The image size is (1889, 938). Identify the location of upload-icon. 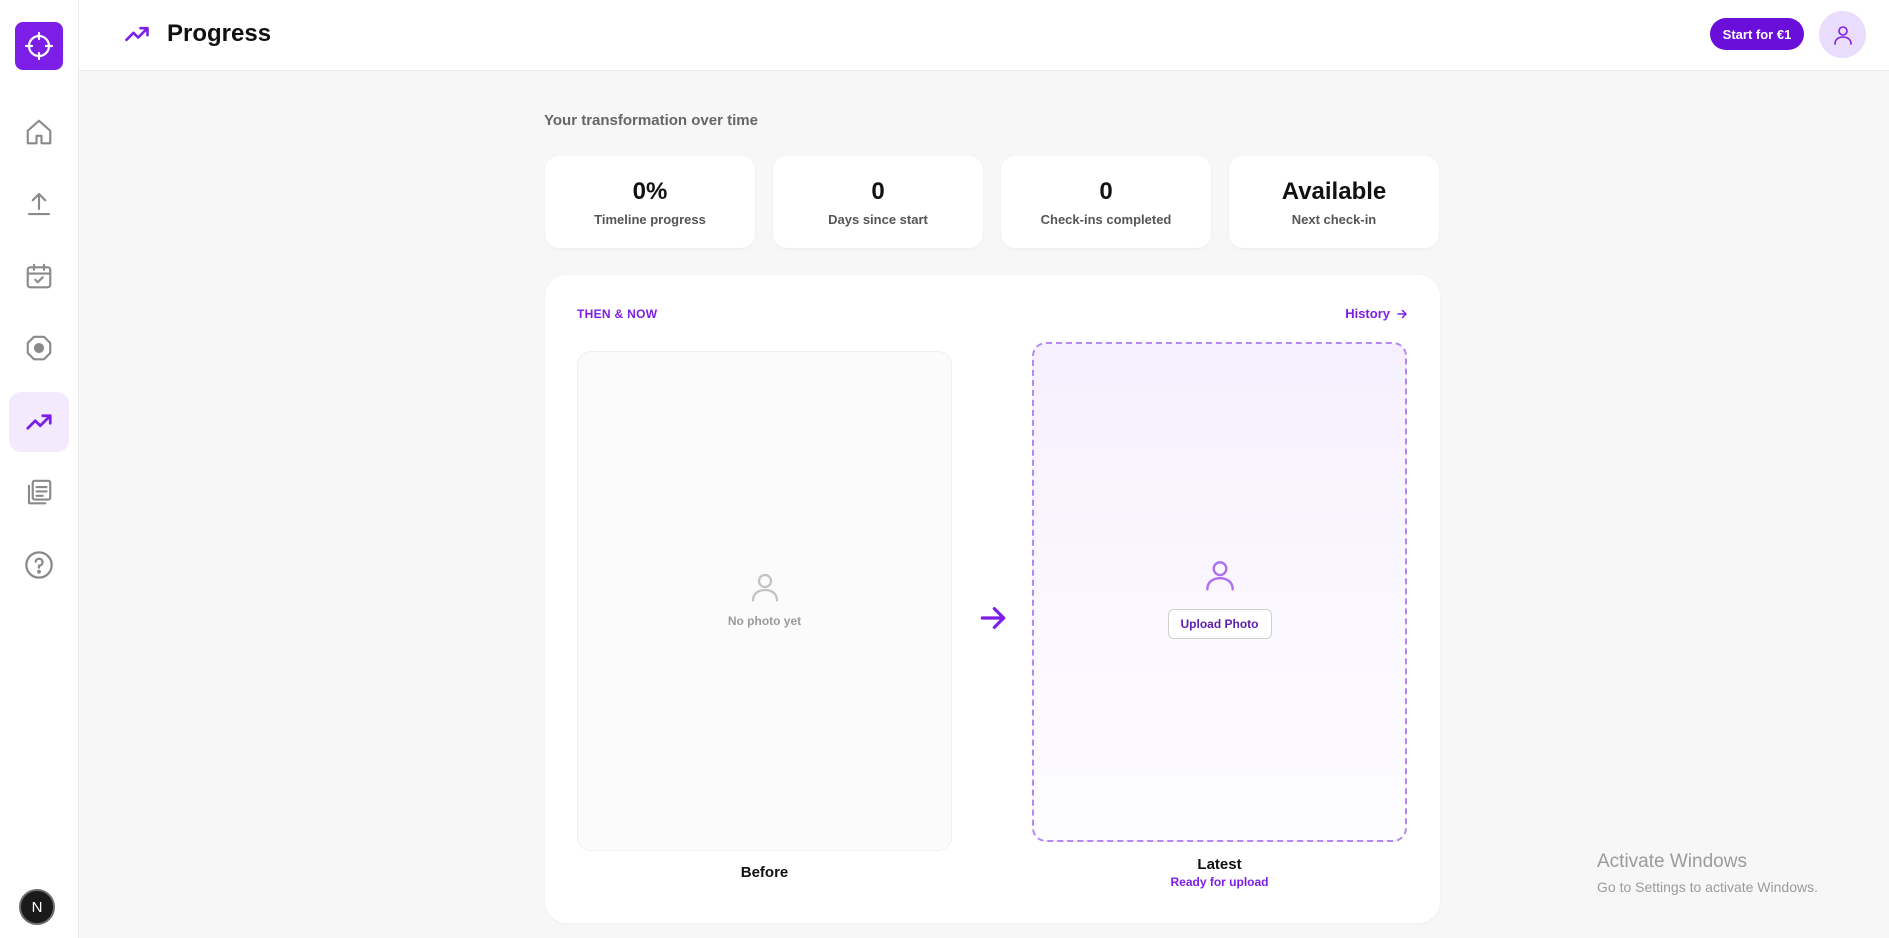
(39, 204).